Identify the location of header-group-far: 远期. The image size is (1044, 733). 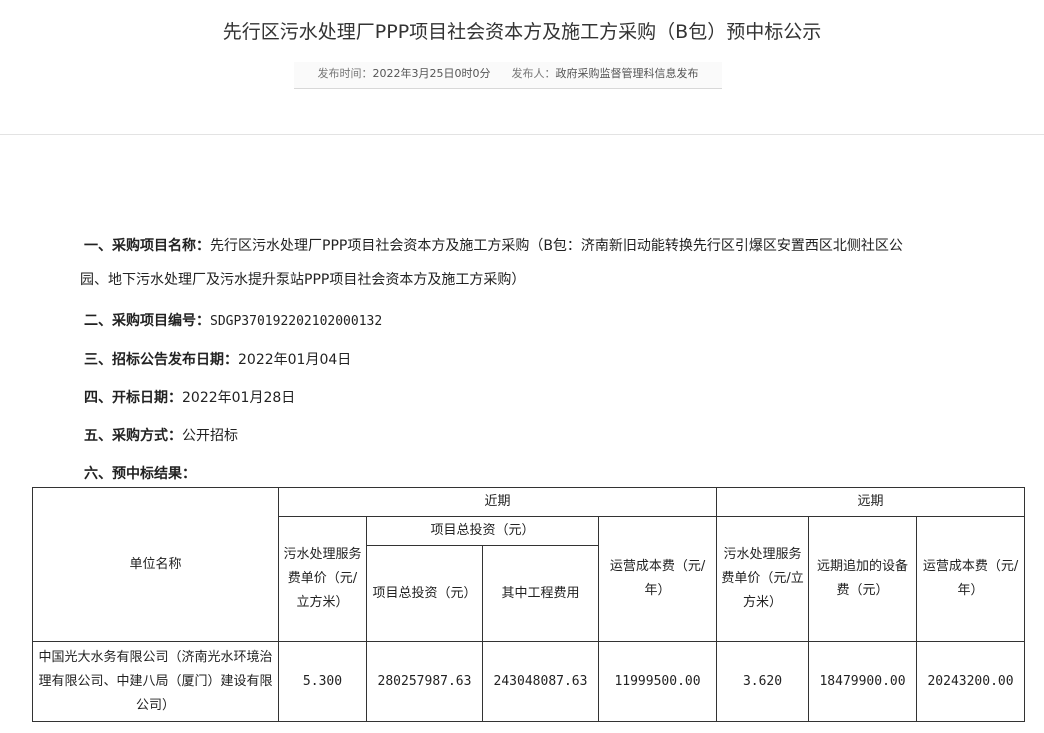
(871, 502).